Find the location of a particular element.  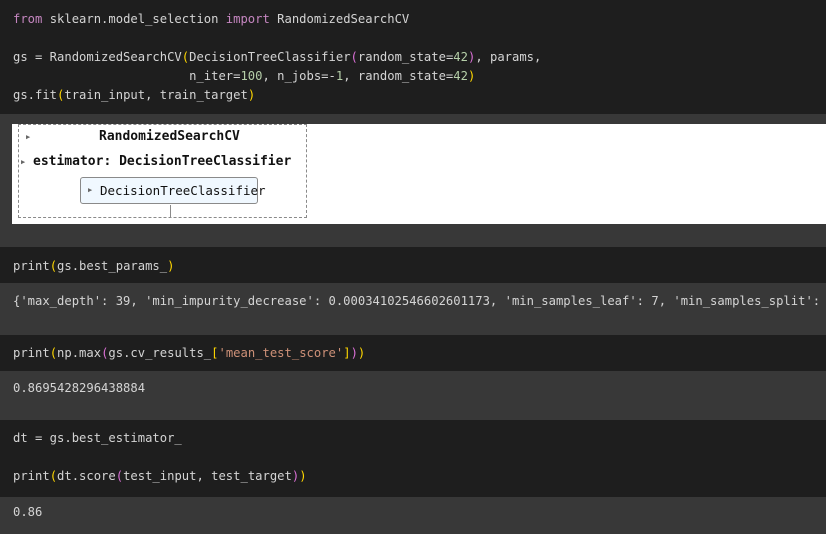

output-text: 0.86 is located at coordinates (28, 512).